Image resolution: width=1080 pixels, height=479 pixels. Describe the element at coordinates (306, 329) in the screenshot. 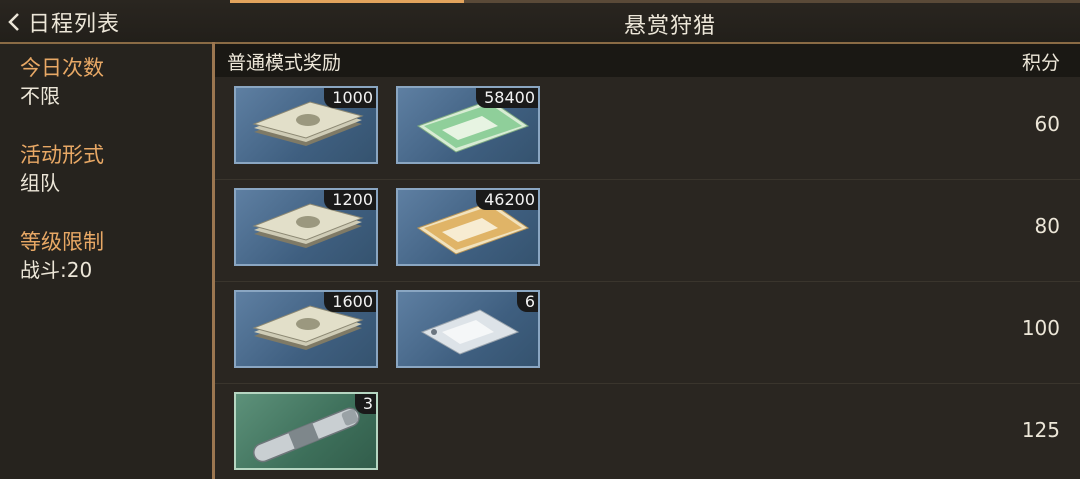

I see `cash-stack-icon: 1600` at that location.